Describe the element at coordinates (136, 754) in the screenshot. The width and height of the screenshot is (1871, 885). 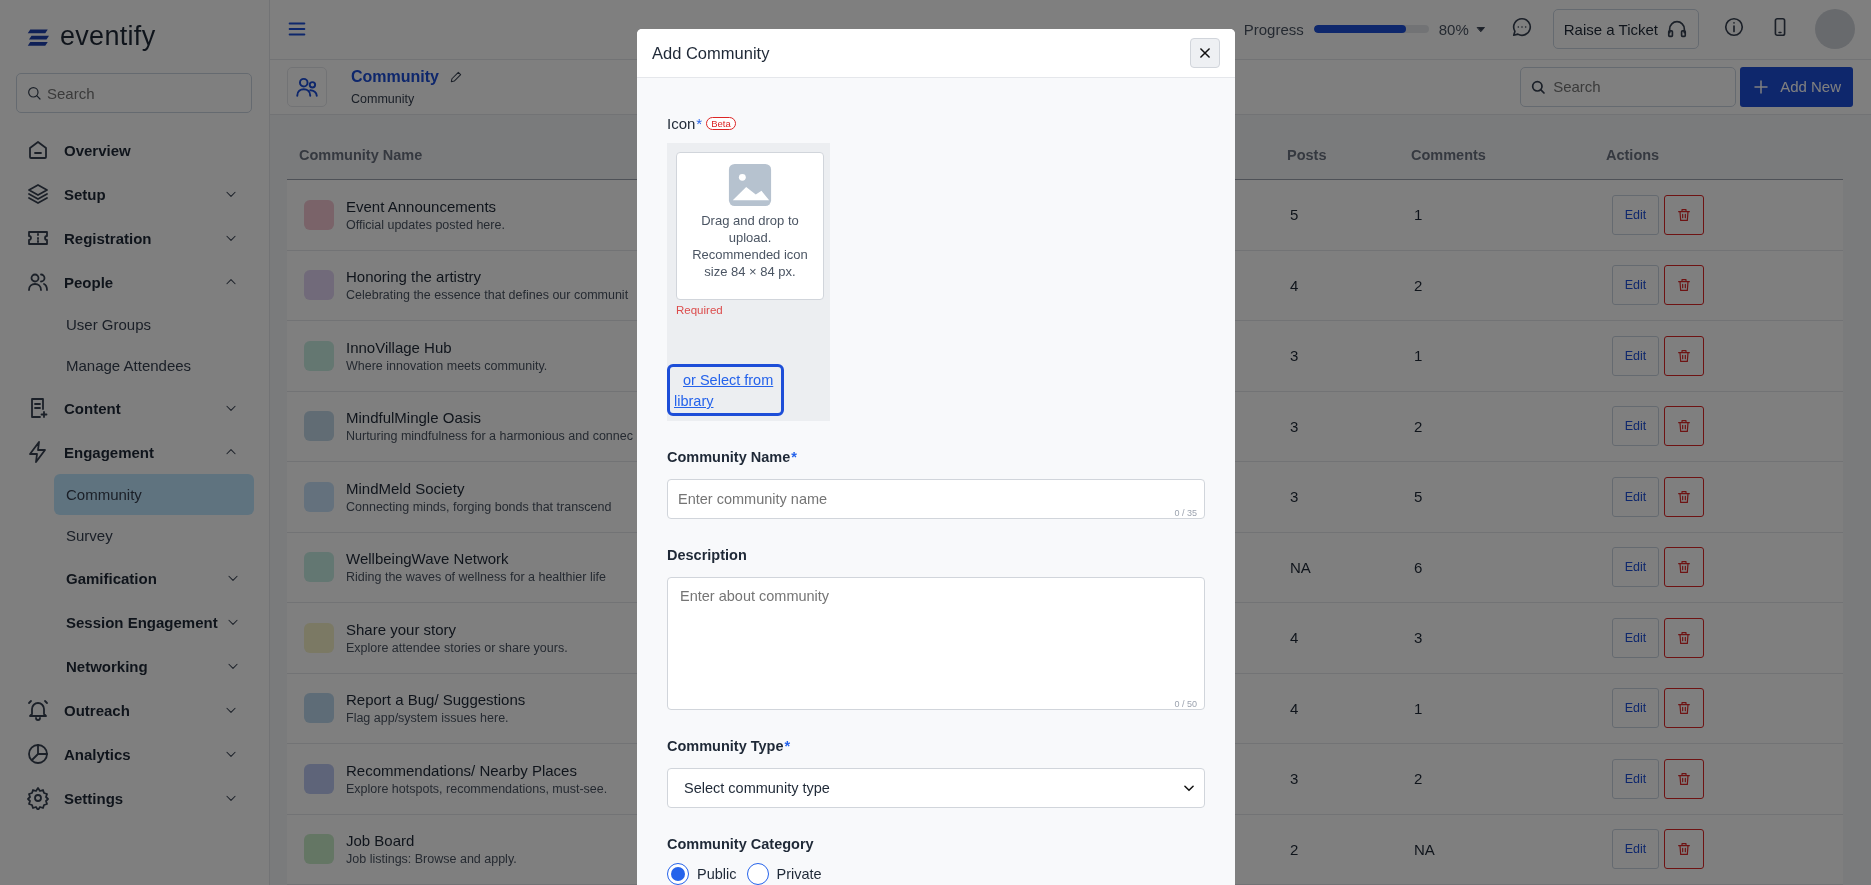
I see `nav-item: Analytics` at that location.